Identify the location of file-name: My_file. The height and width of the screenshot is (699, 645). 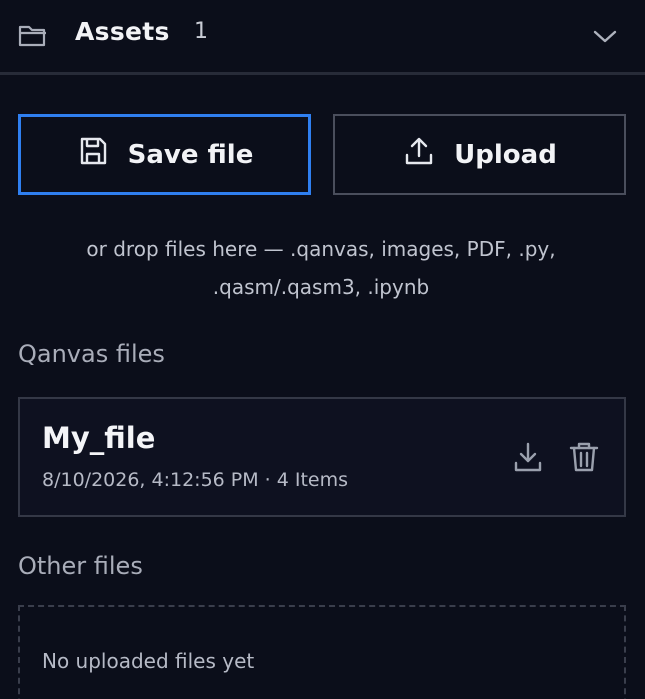
(98, 438).